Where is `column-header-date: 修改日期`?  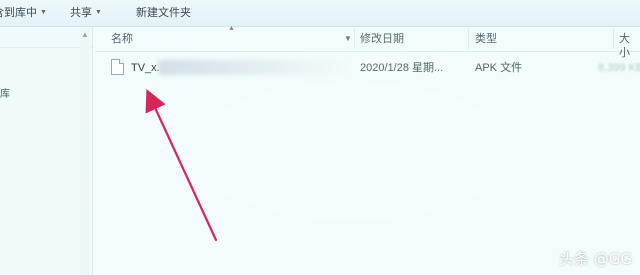 column-header-date: 修改日期 is located at coordinates (382, 39).